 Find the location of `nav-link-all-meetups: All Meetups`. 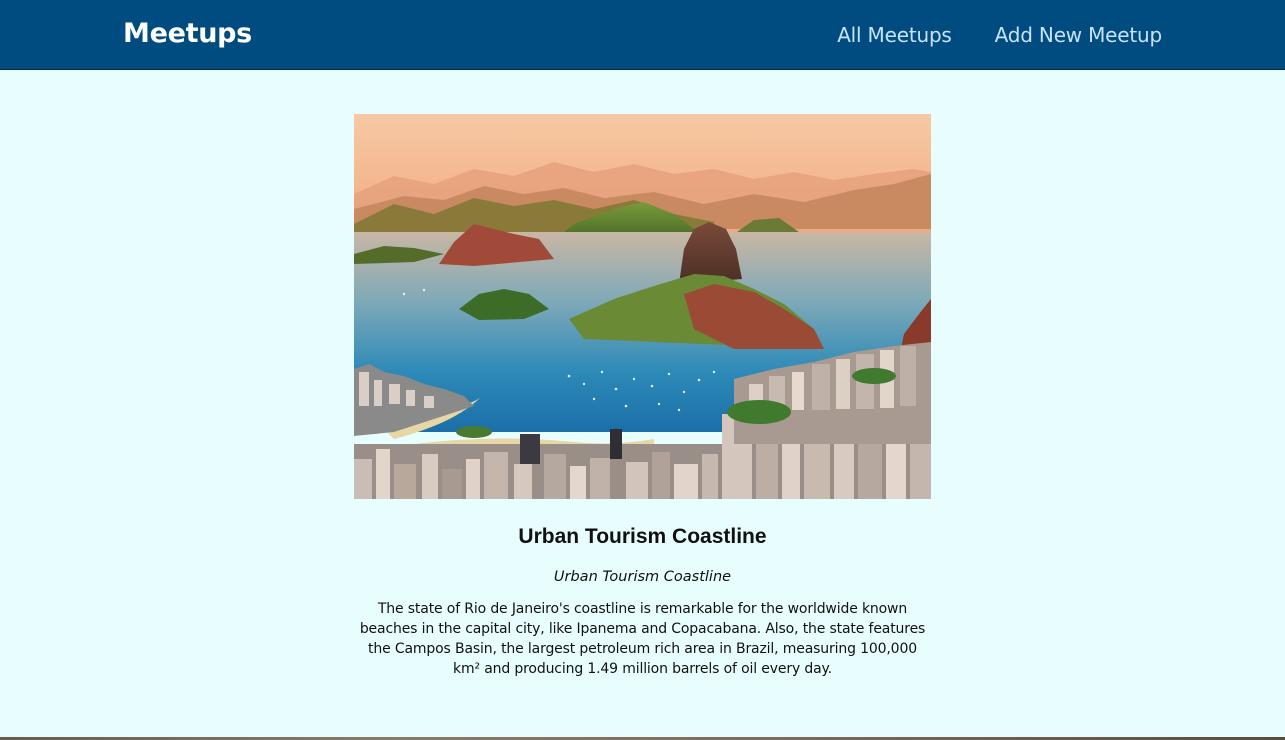

nav-link-all-meetups: All Meetups is located at coordinates (894, 35).